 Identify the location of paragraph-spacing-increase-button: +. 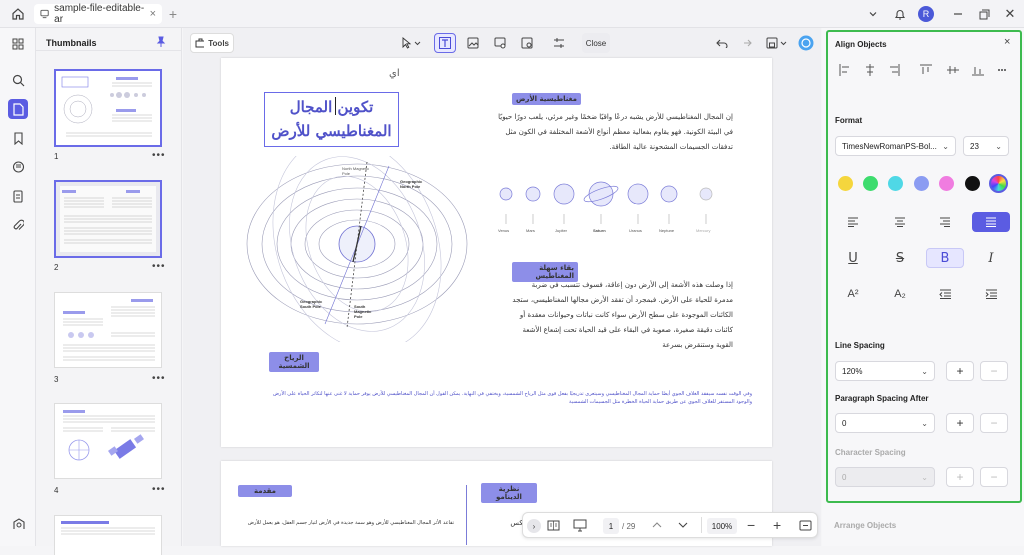
(960, 423).